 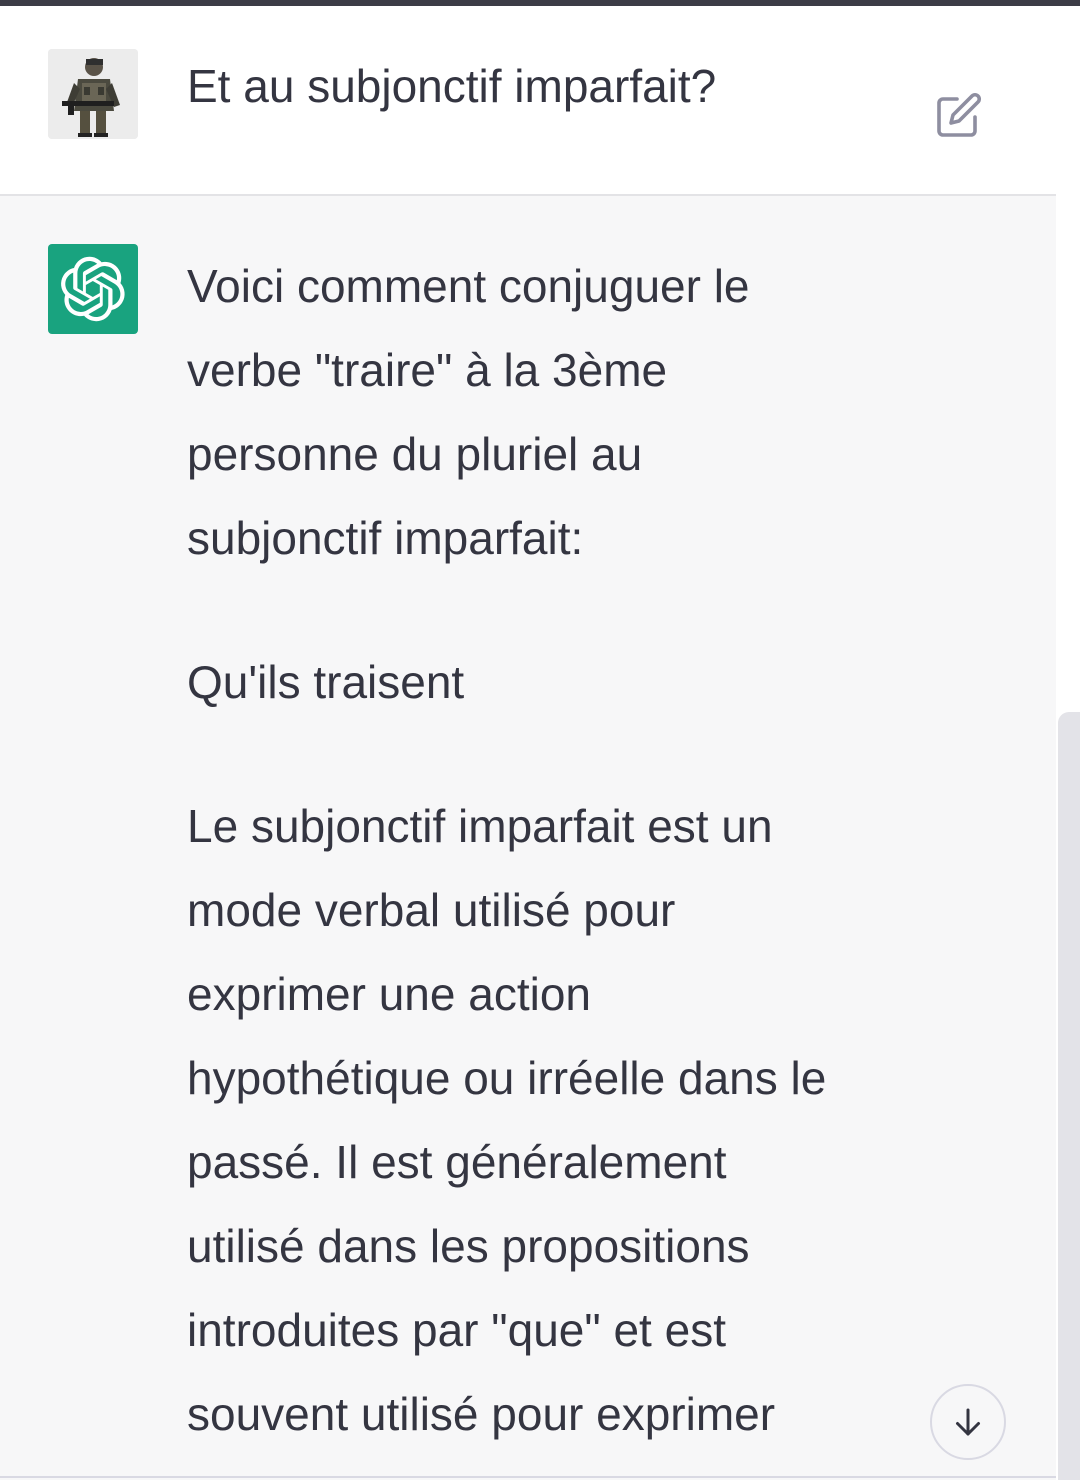 I want to click on user-avatar, so click(x=93, y=94).